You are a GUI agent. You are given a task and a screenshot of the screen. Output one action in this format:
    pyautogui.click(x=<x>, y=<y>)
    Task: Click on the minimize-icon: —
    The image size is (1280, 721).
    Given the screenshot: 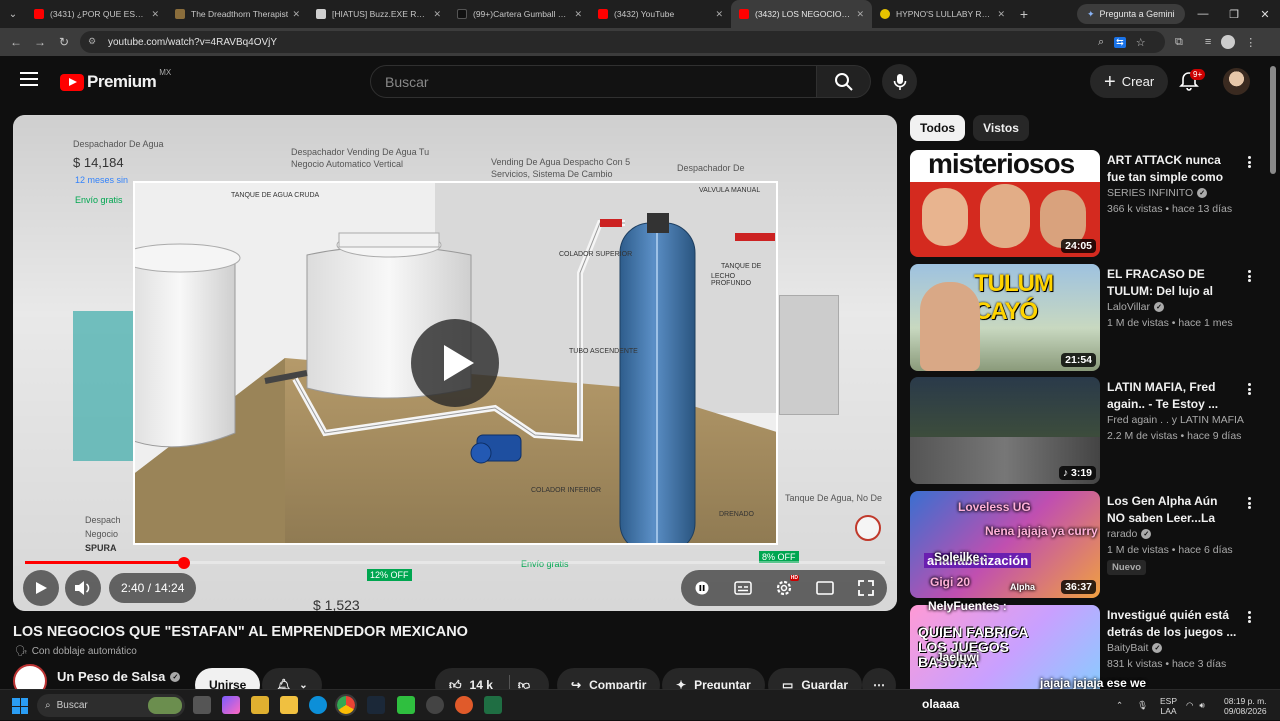 What is the action you would take?
    pyautogui.click(x=1203, y=14)
    